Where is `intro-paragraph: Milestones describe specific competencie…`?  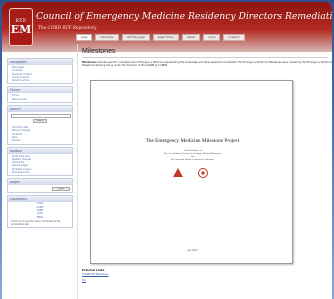 intro-paragraph: Milestones describe specific competencie… is located at coordinates (207, 64).